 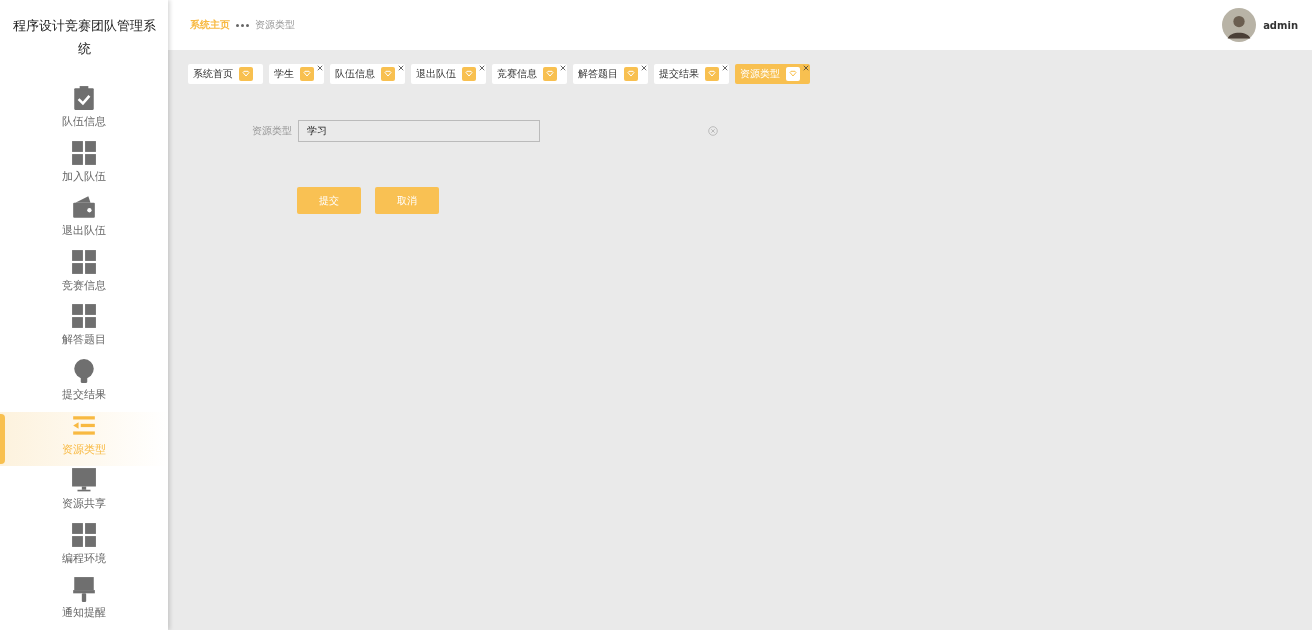 What do you see at coordinates (84, 504) in the screenshot?
I see `sidebar-item-label: 资源共享` at bounding box center [84, 504].